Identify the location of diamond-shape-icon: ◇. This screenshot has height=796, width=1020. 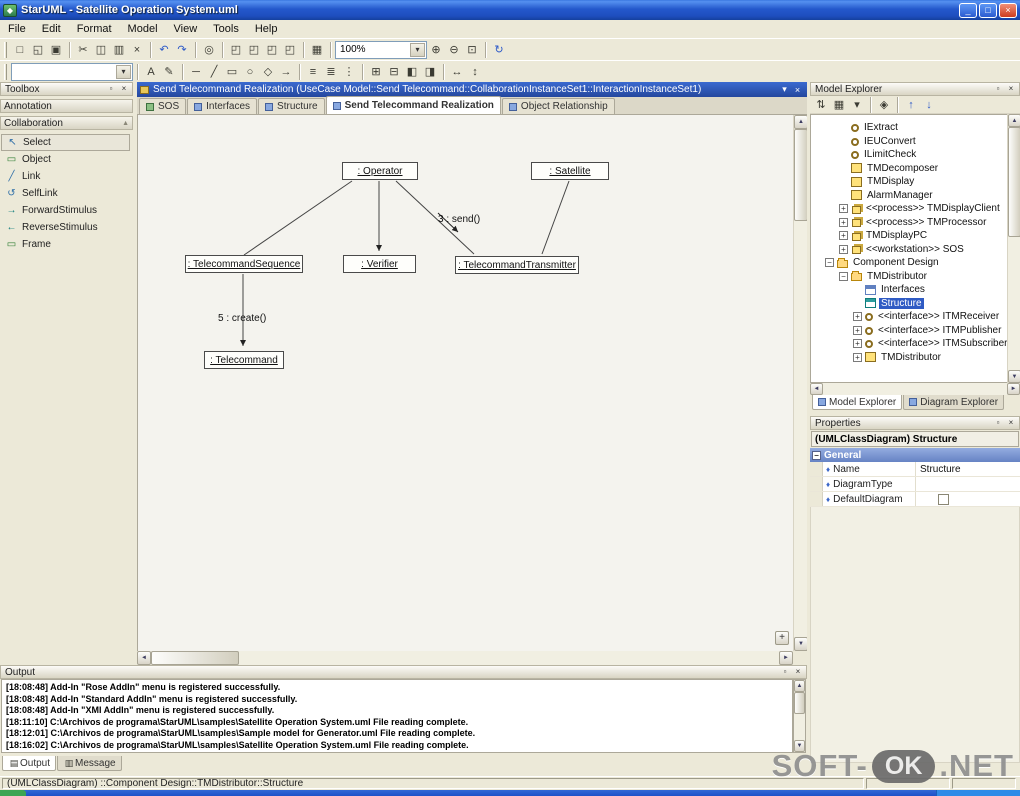
(268, 72).